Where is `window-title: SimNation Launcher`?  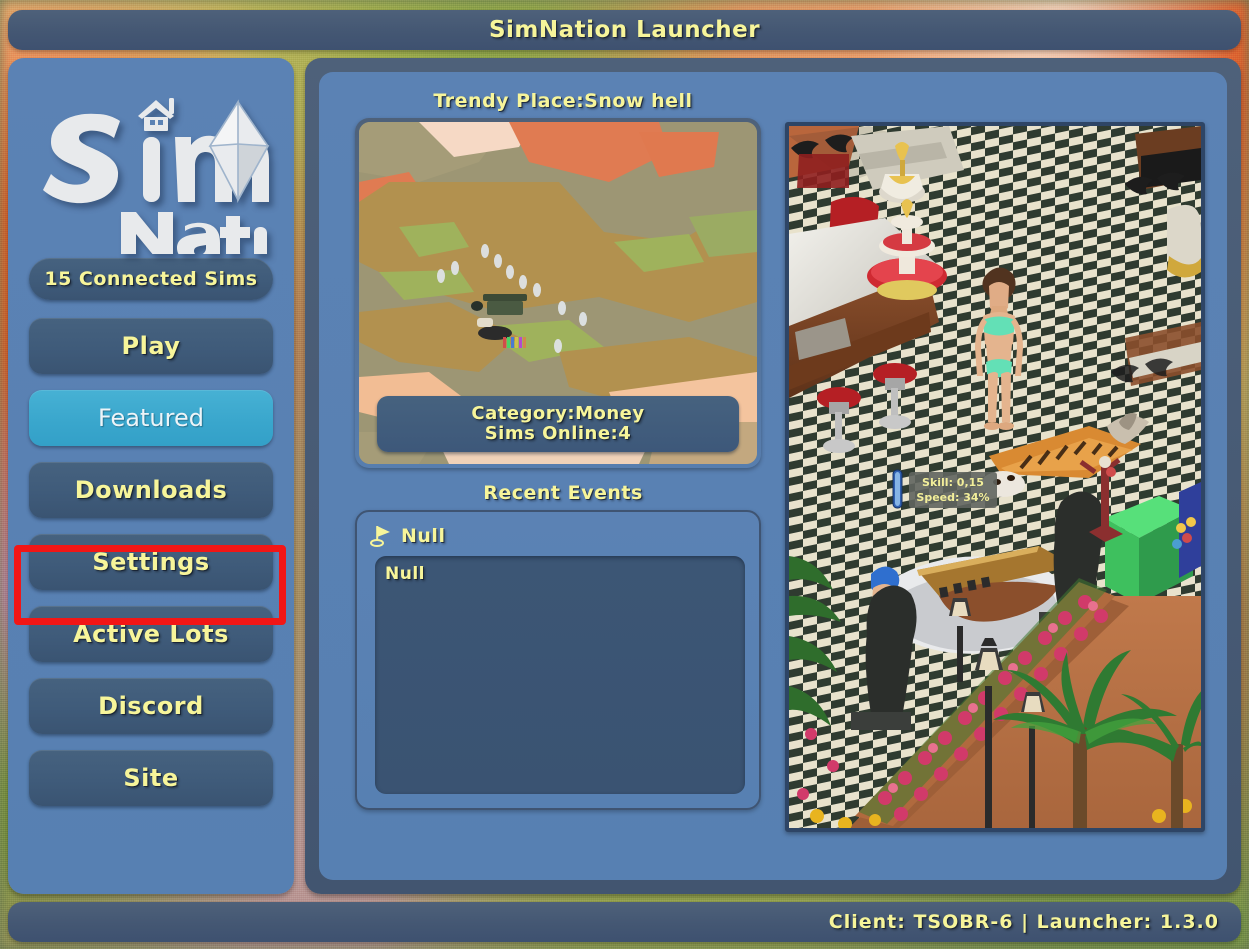
window-title: SimNation Launcher is located at coordinates (624, 30).